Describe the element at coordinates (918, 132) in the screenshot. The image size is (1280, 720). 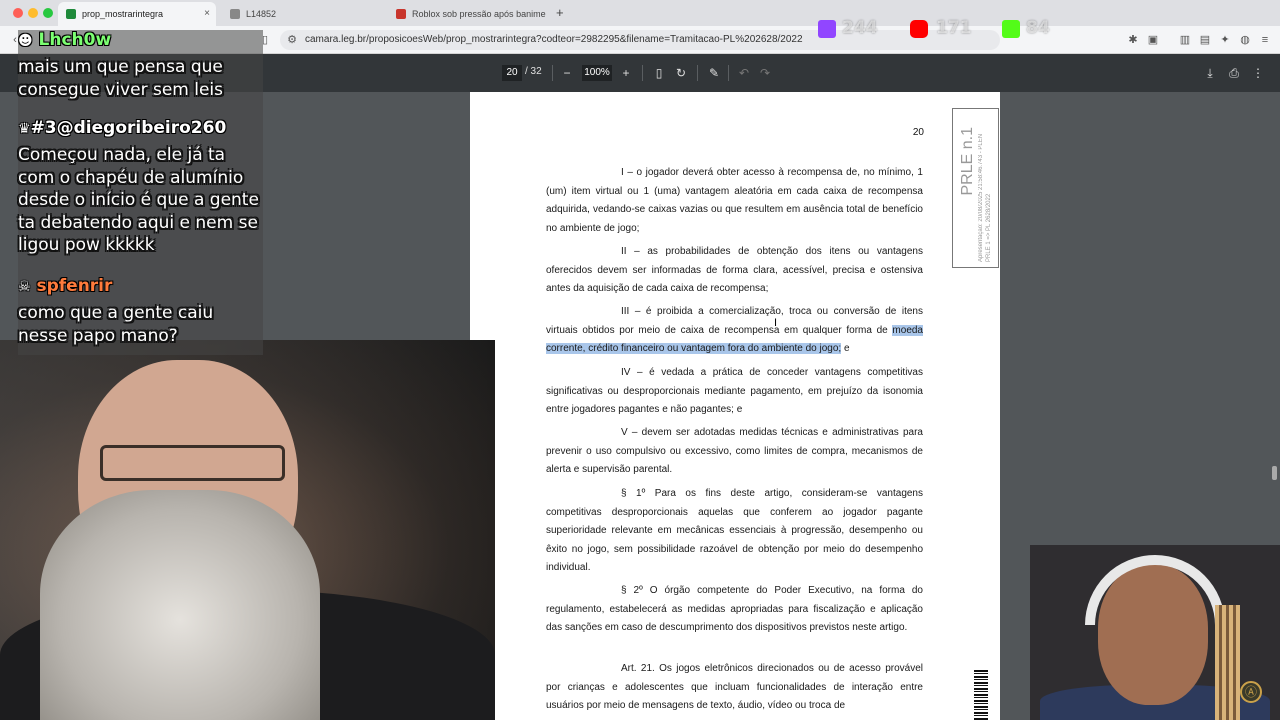
I see `page-number-label: 20` at that location.